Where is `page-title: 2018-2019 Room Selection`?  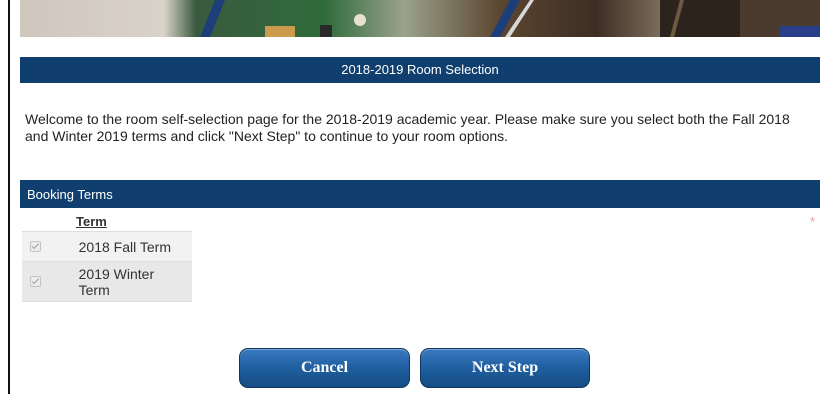
page-title: 2018-2019 Room Selection is located at coordinates (420, 69).